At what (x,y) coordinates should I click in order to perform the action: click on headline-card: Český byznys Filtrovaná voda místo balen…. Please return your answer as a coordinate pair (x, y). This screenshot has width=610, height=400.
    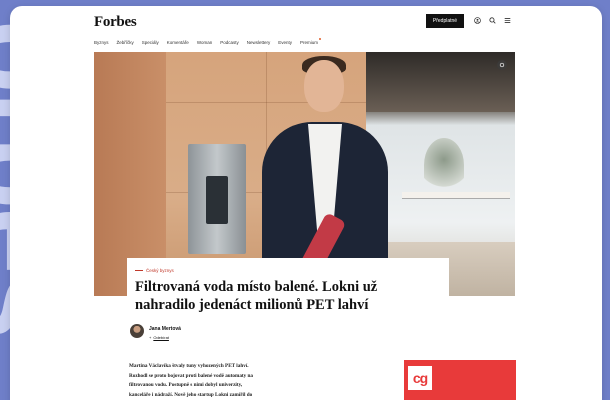
    Looking at the image, I should click on (288, 292).